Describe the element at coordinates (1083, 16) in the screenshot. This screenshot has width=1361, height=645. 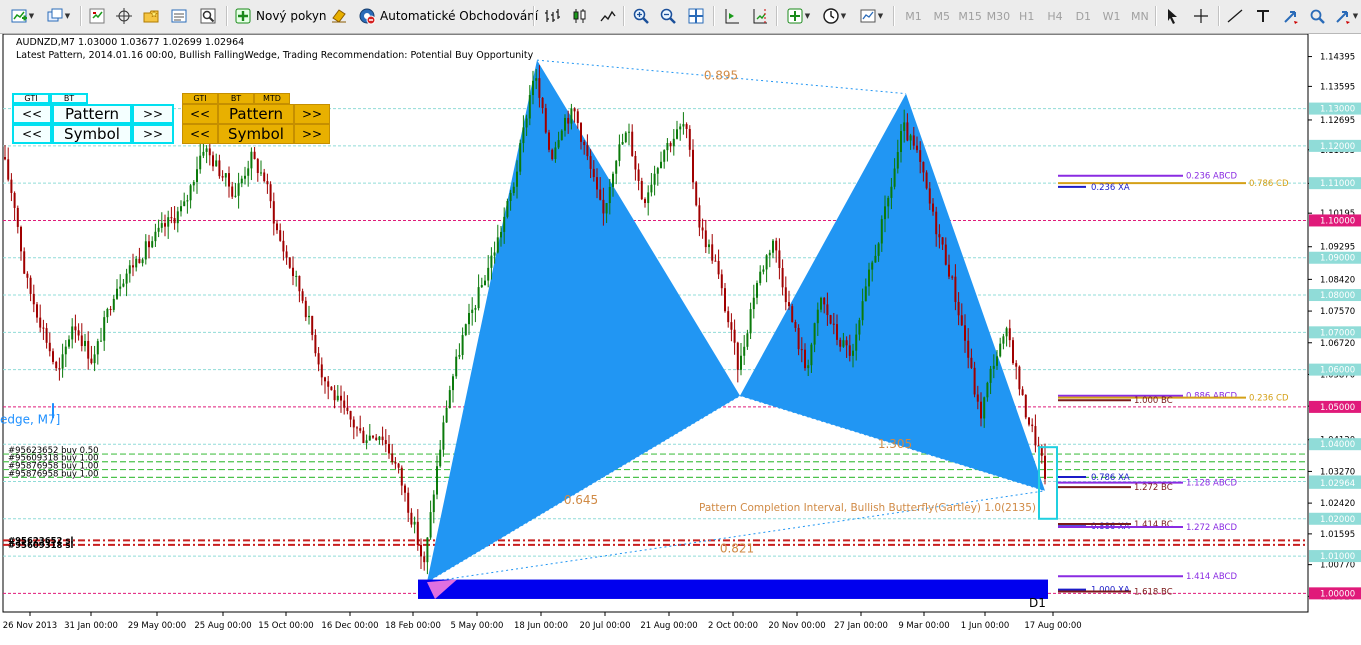
I see `timeframe-d1: D1` at that location.